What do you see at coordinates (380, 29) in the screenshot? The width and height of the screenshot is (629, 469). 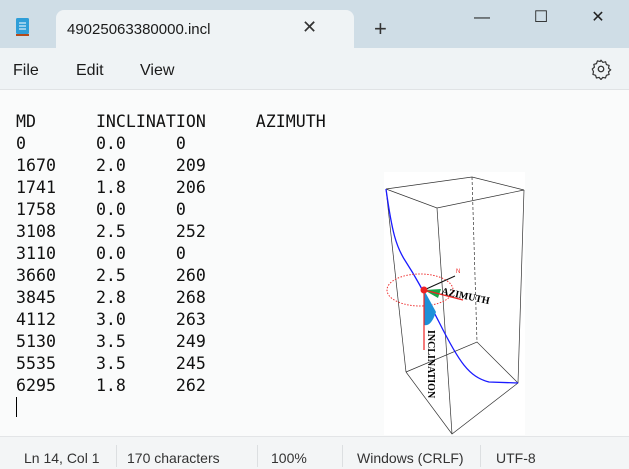 I see `new-tab-button: +` at bounding box center [380, 29].